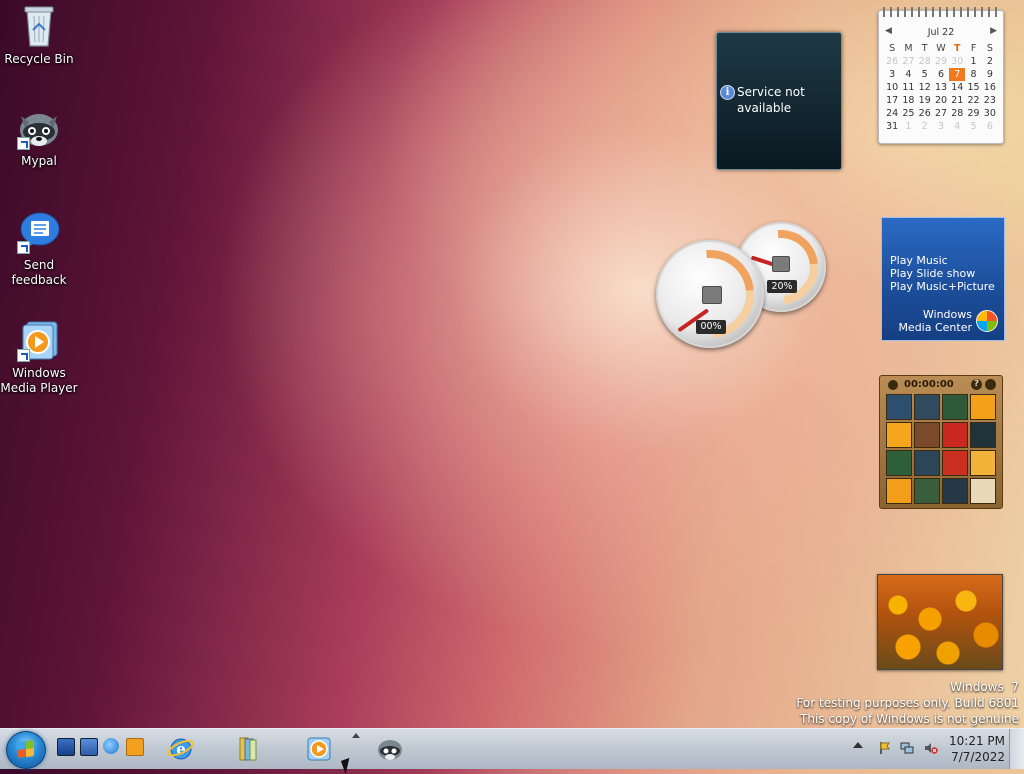 The image size is (1024, 774). What do you see at coordinates (931, 748) in the screenshot?
I see `volume-muted-icon` at bounding box center [931, 748].